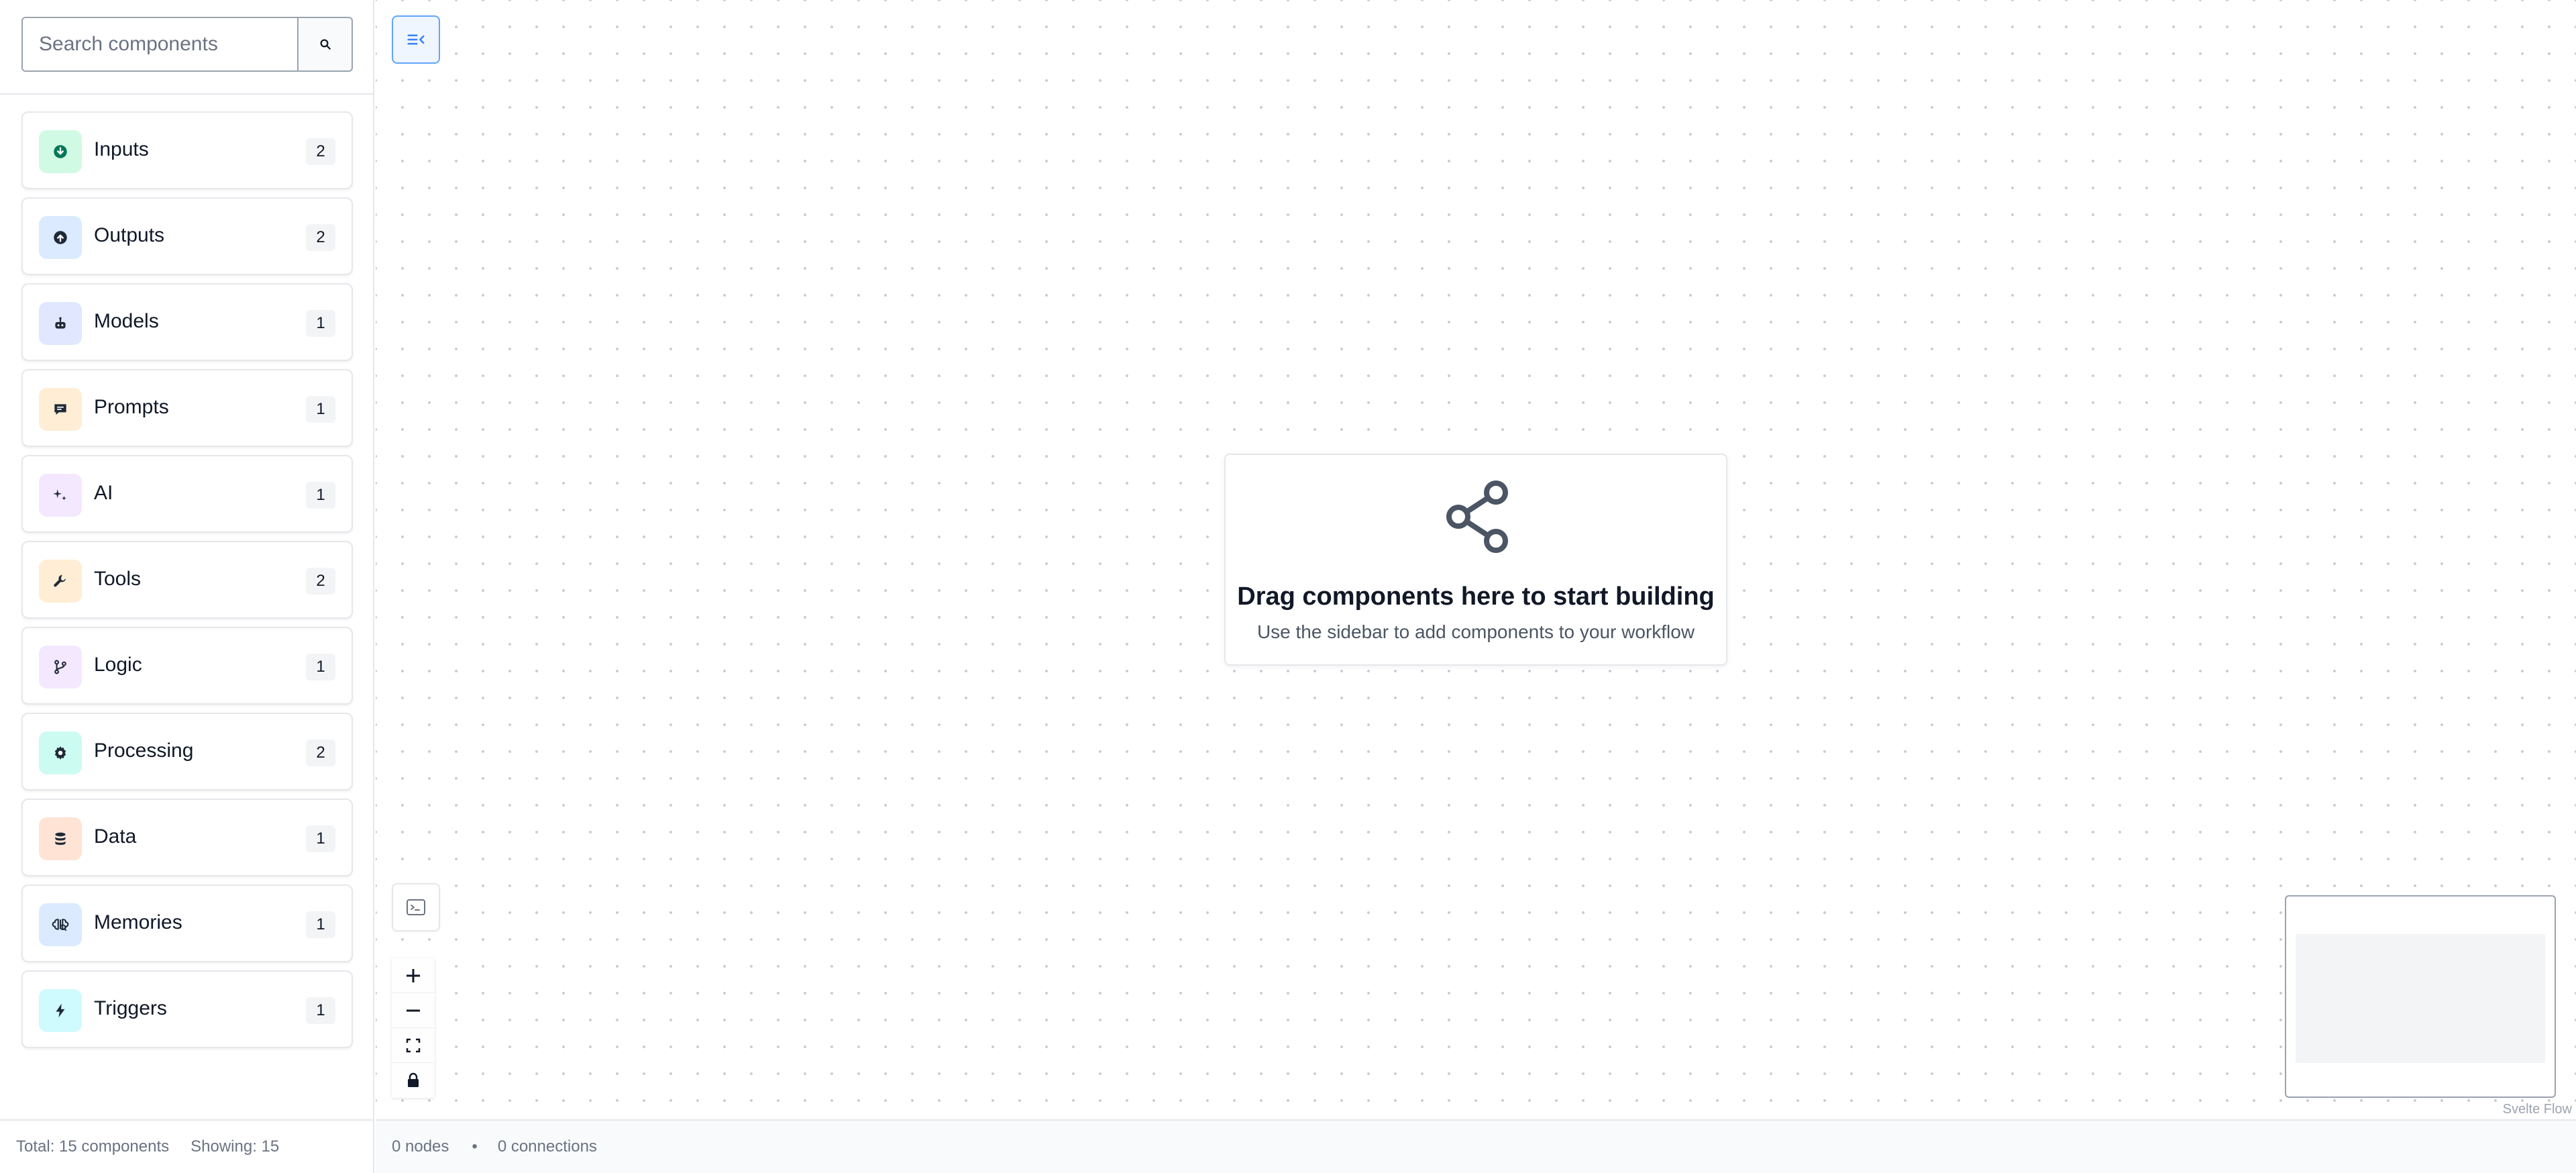 The image size is (2576, 1173). I want to click on fit-view-icon, so click(413, 1045).